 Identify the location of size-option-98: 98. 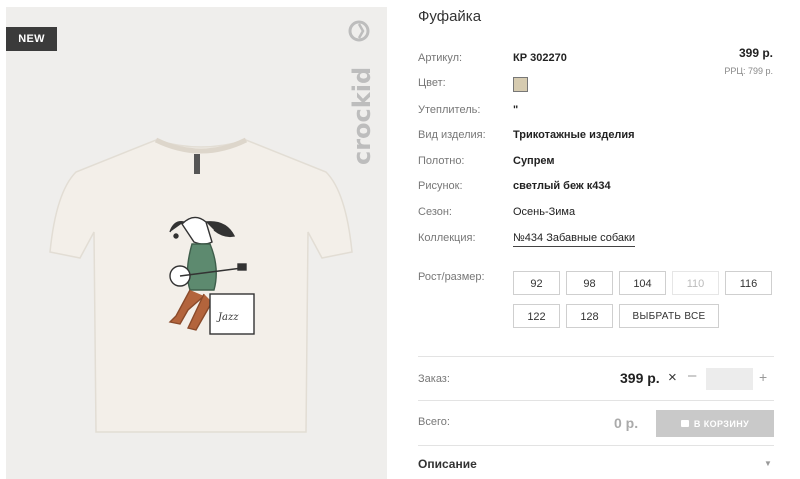
(589, 283).